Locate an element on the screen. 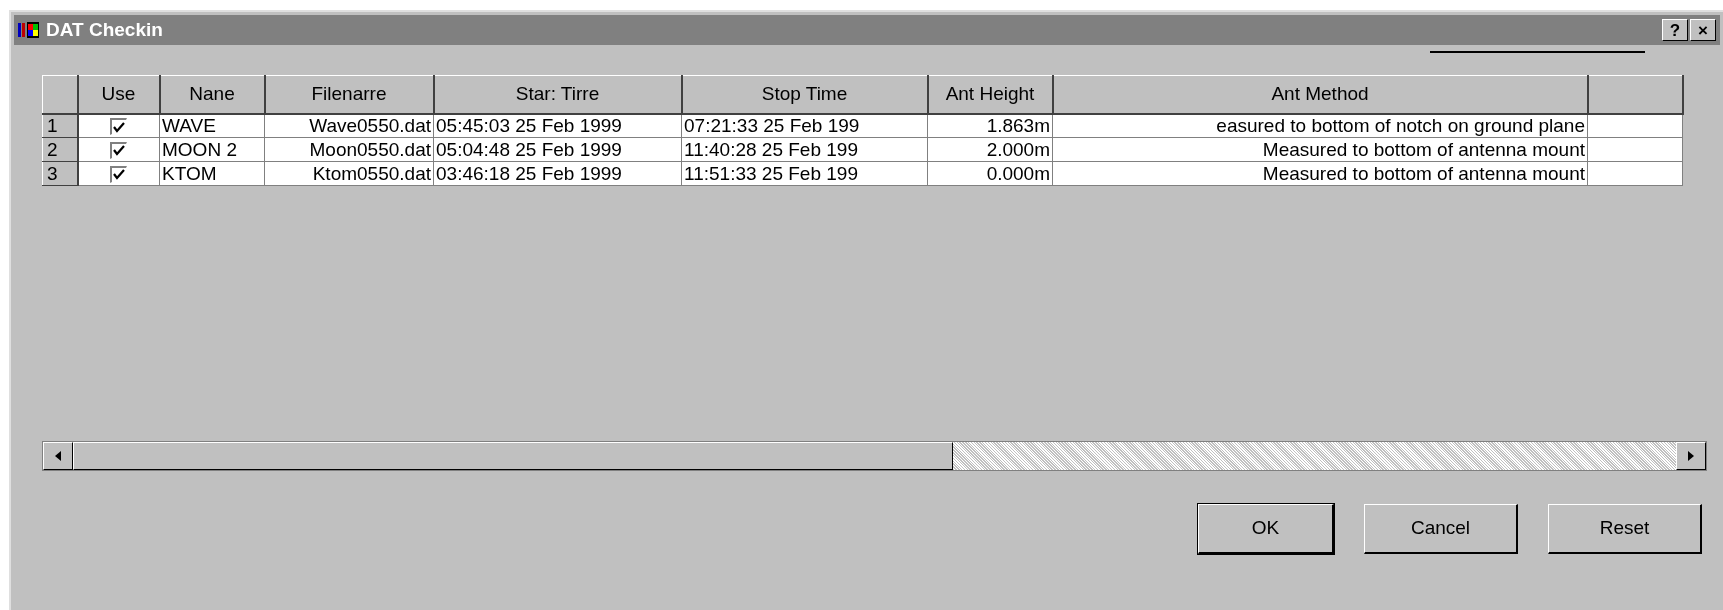 The image size is (1723, 610). row-header: 1 is located at coordinates (60, 125).